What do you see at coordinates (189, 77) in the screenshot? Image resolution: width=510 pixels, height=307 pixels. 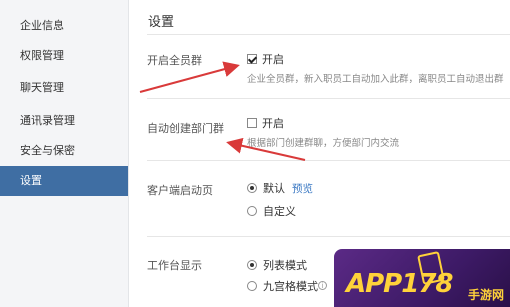 I see `arrow-to-all-staff-checkbox` at bounding box center [189, 77].